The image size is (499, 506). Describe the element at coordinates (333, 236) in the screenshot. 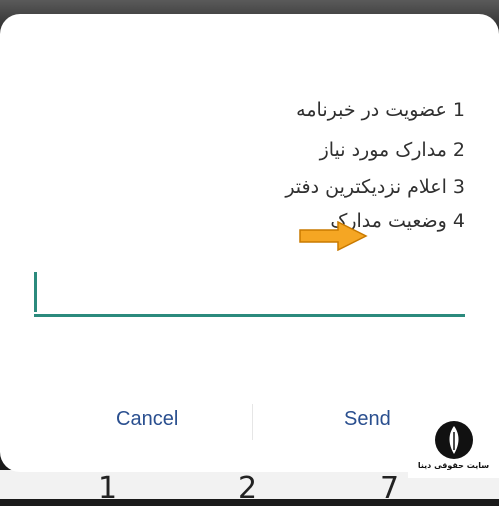

I see `arrow-right-icon` at that location.